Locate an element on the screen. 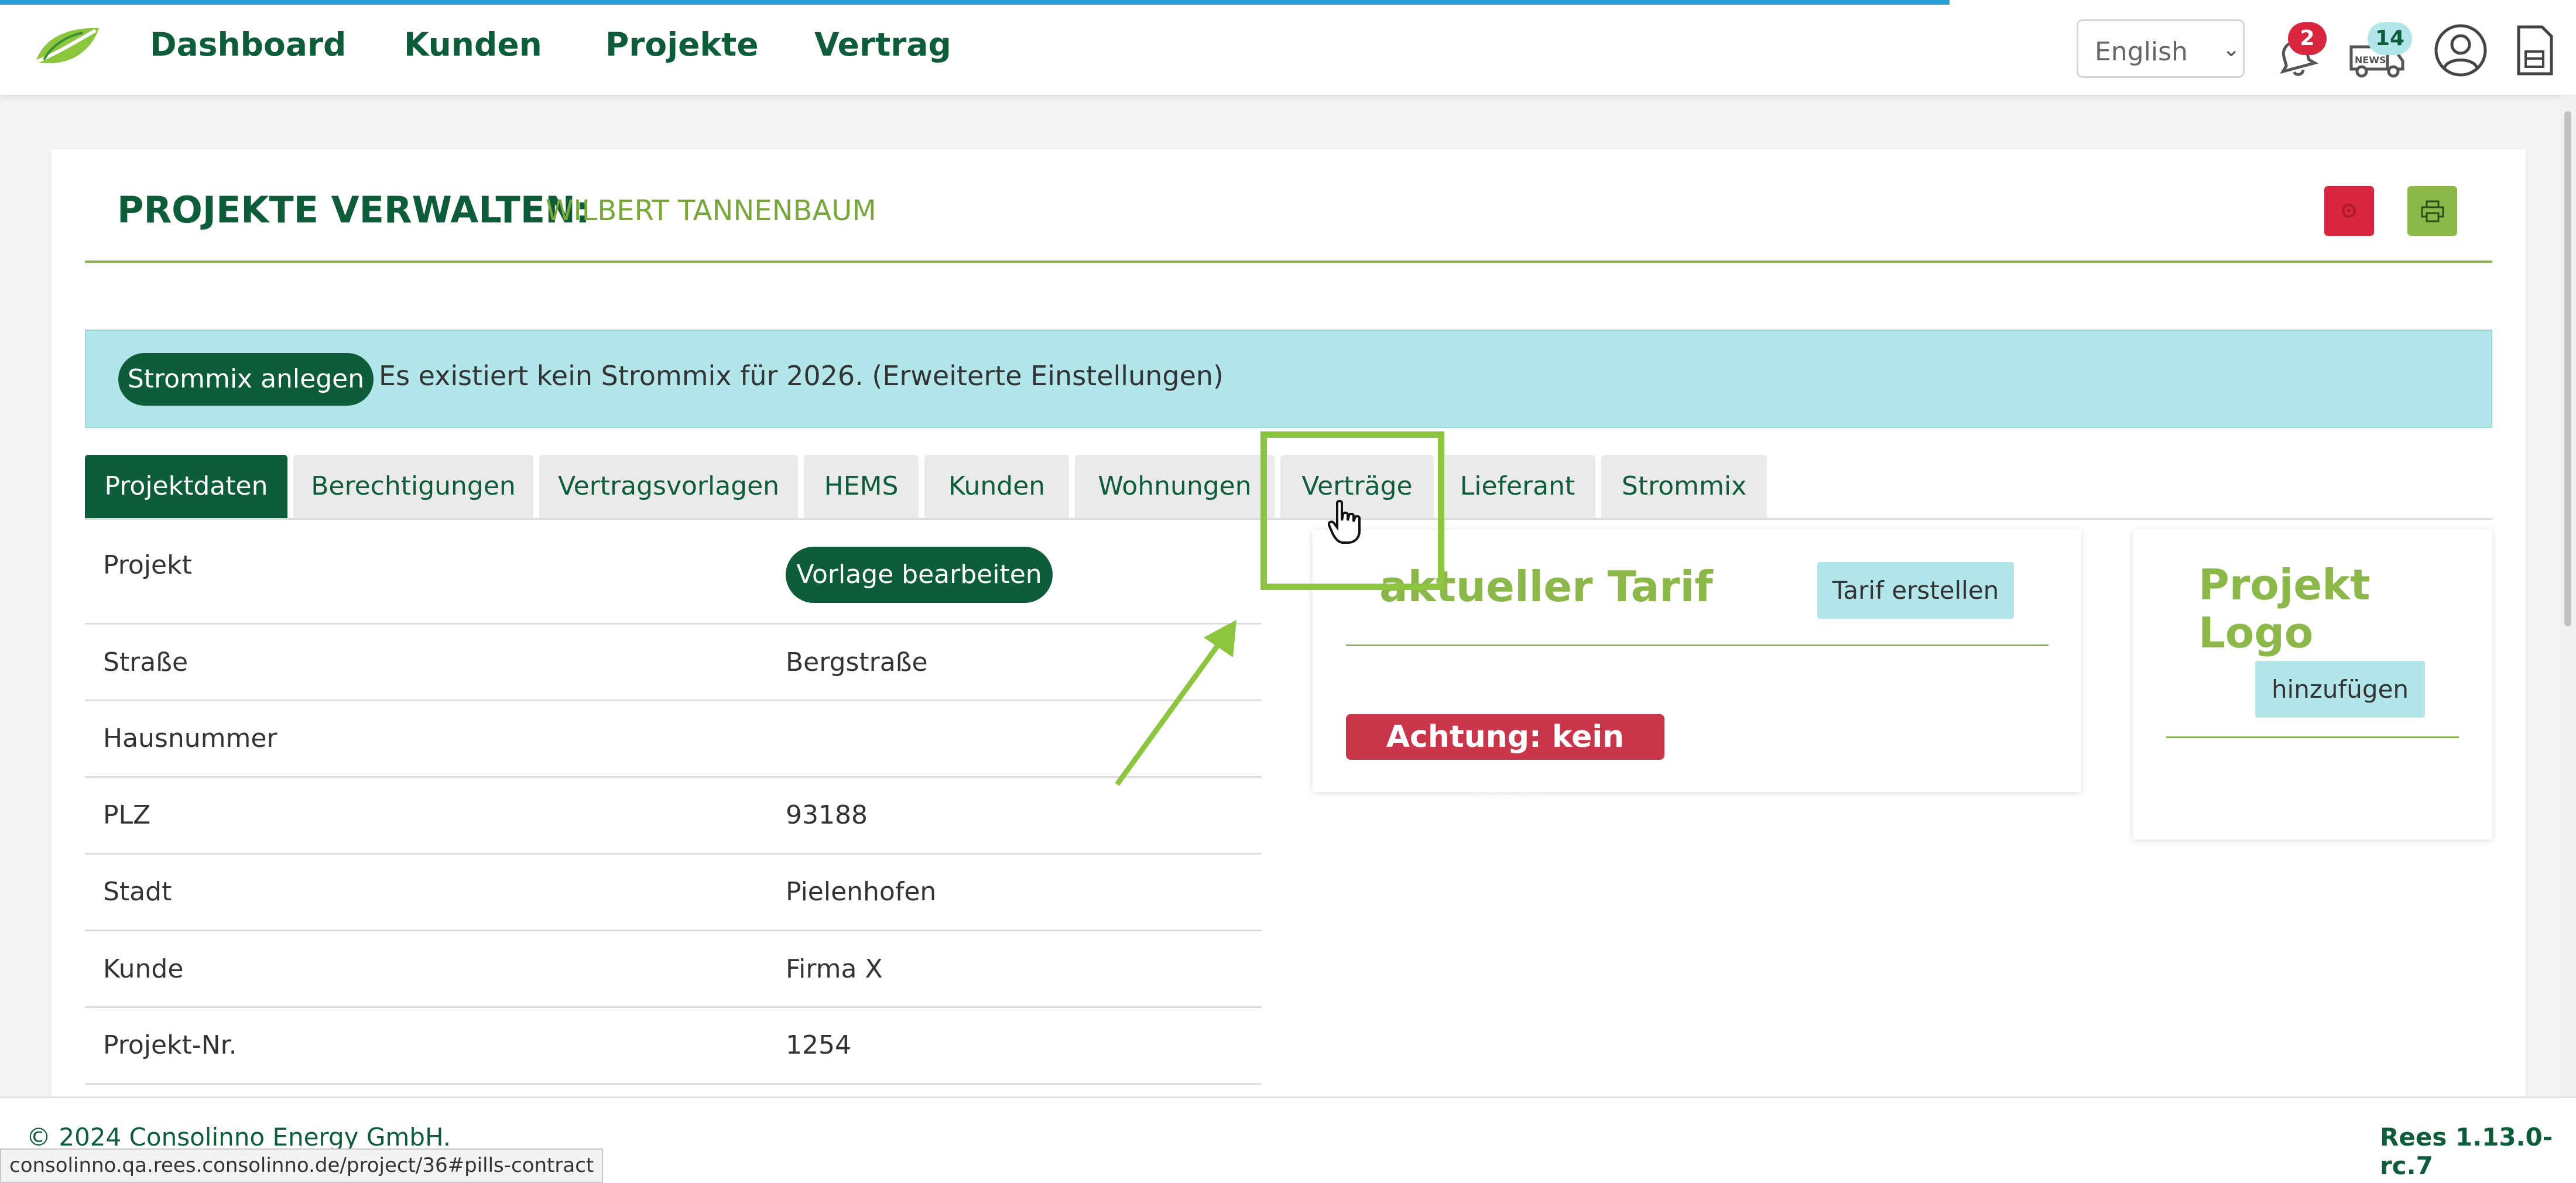 The image size is (2576, 1183). row-label-kunde: Kunde is located at coordinates (143, 969).